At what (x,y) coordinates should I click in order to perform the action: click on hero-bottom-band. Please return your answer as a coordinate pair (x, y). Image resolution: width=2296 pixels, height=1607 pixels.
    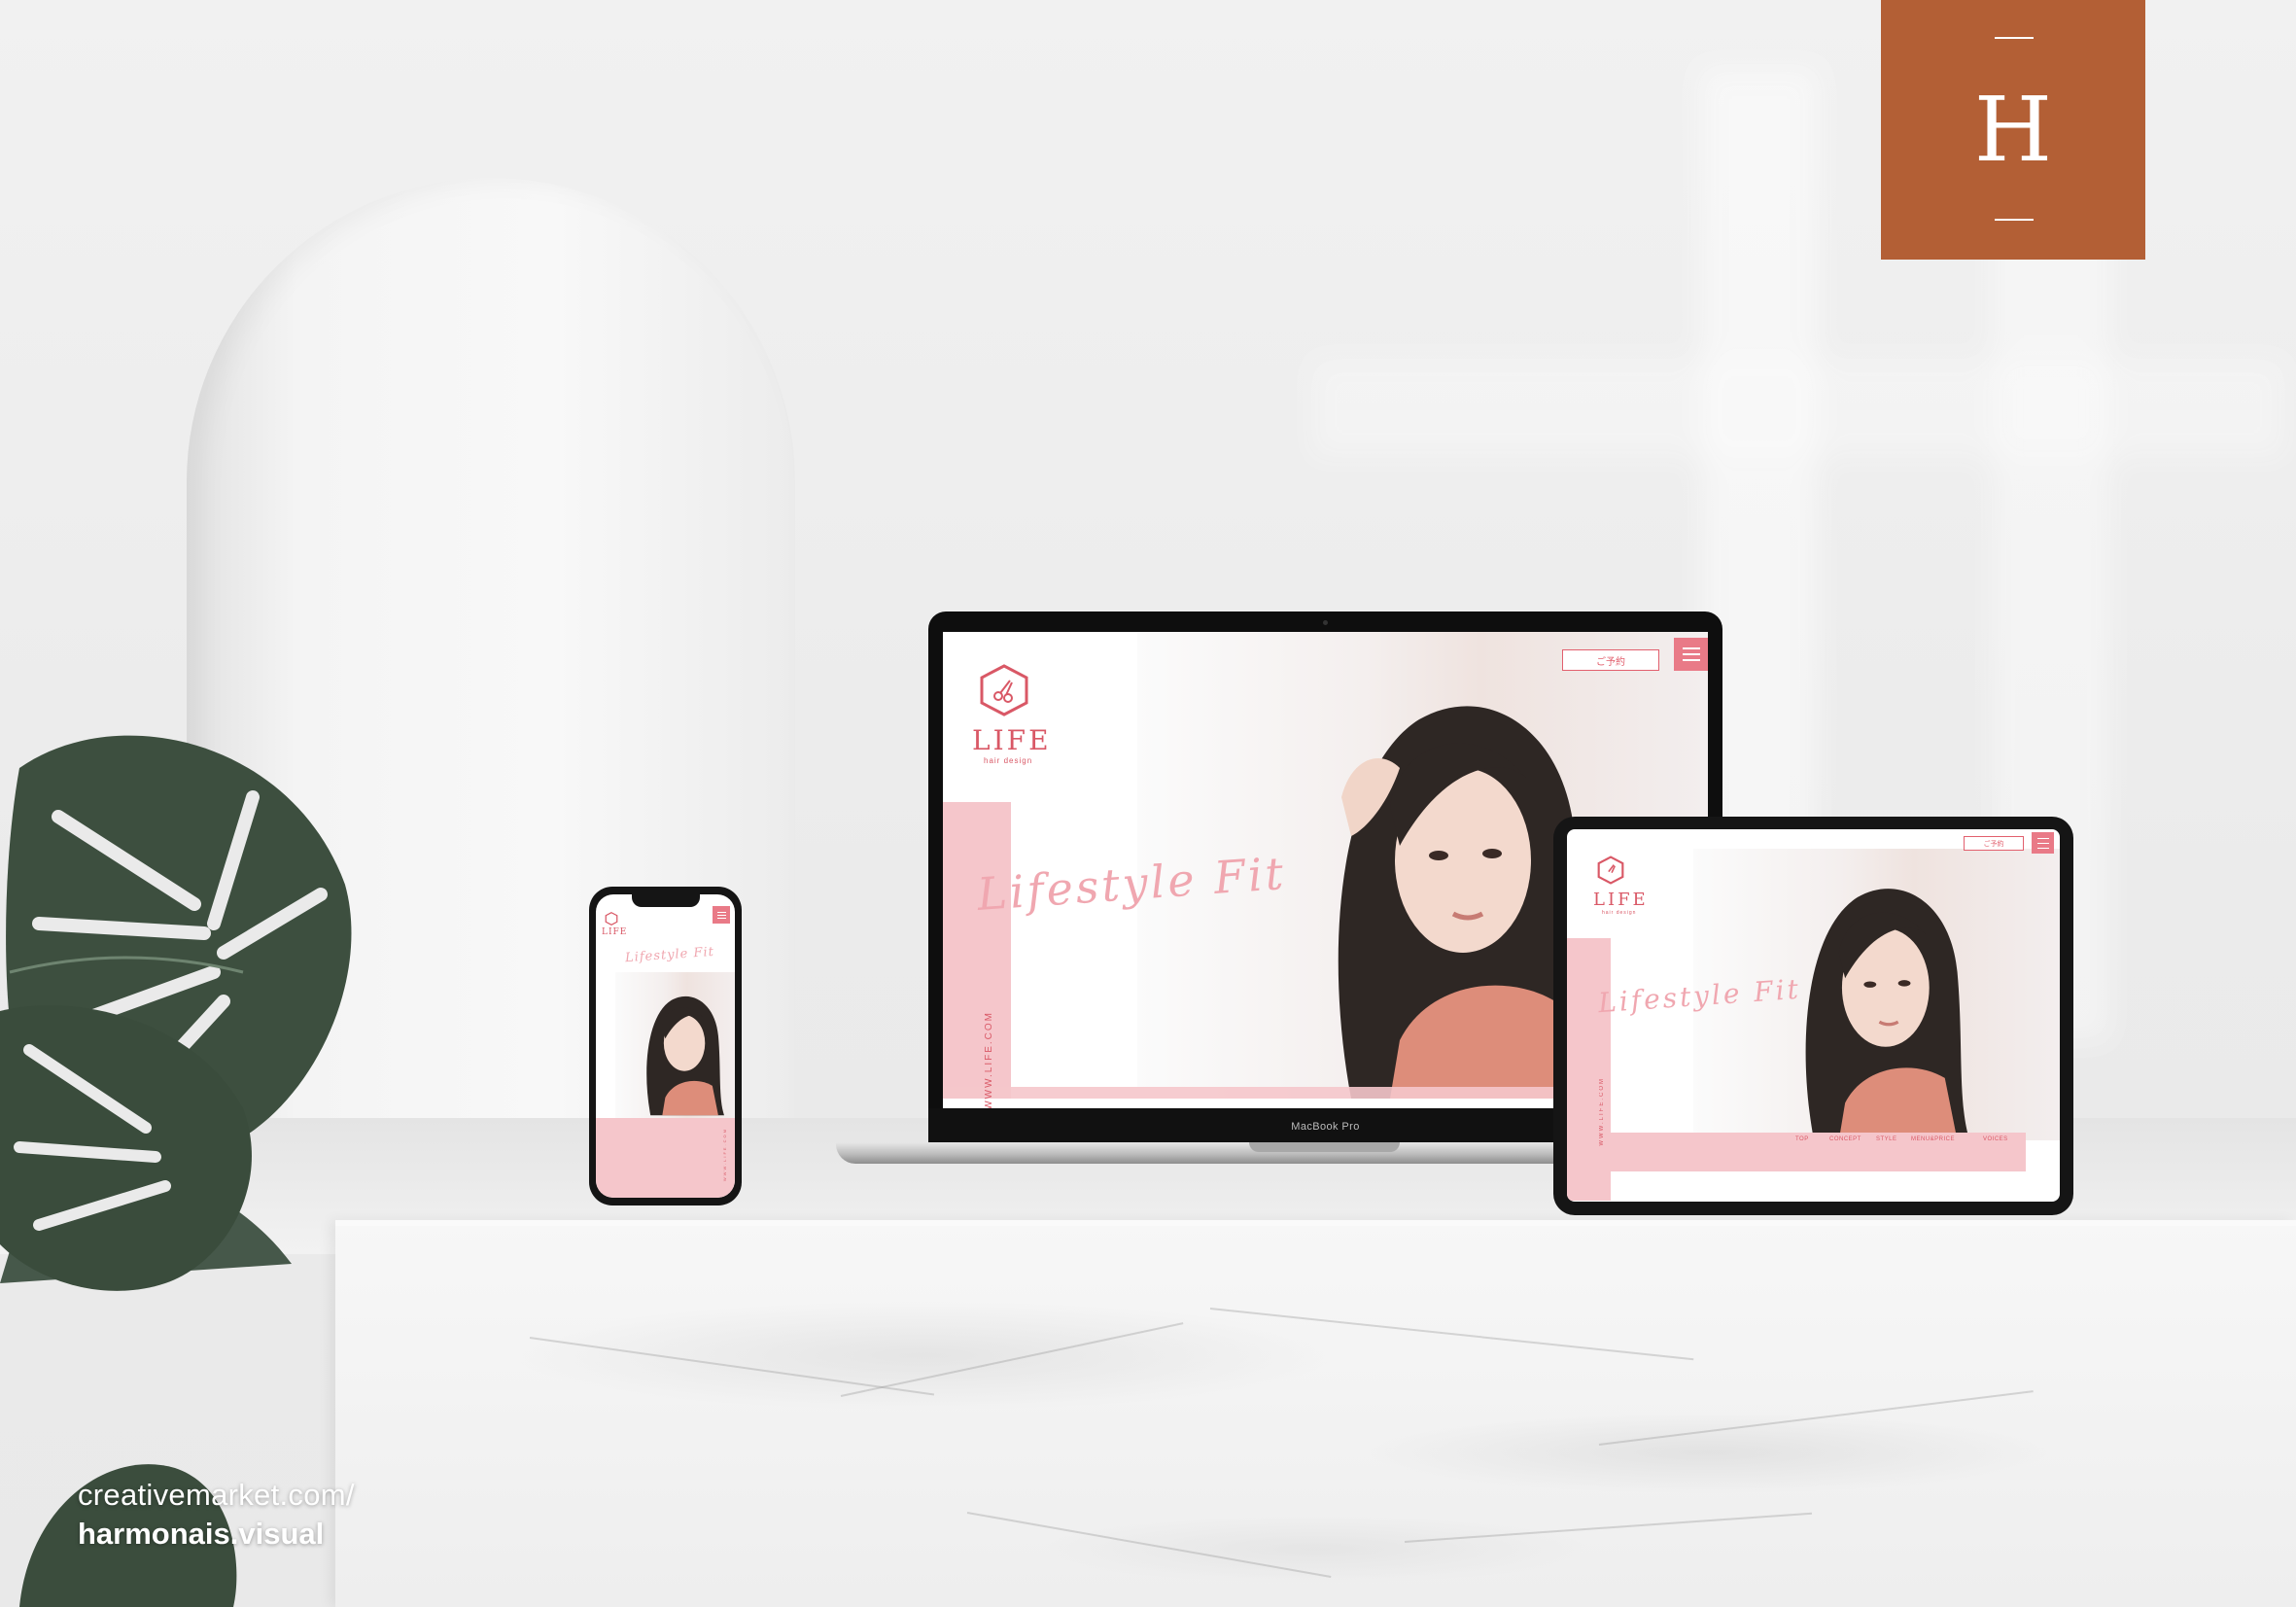
    Looking at the image, I should click on (665, 1158).